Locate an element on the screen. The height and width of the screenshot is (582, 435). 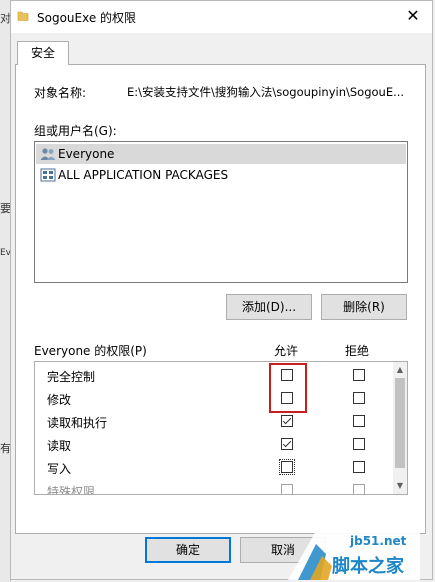
watermark-brand: 脚本之家 is located at coordinates (368, 566).